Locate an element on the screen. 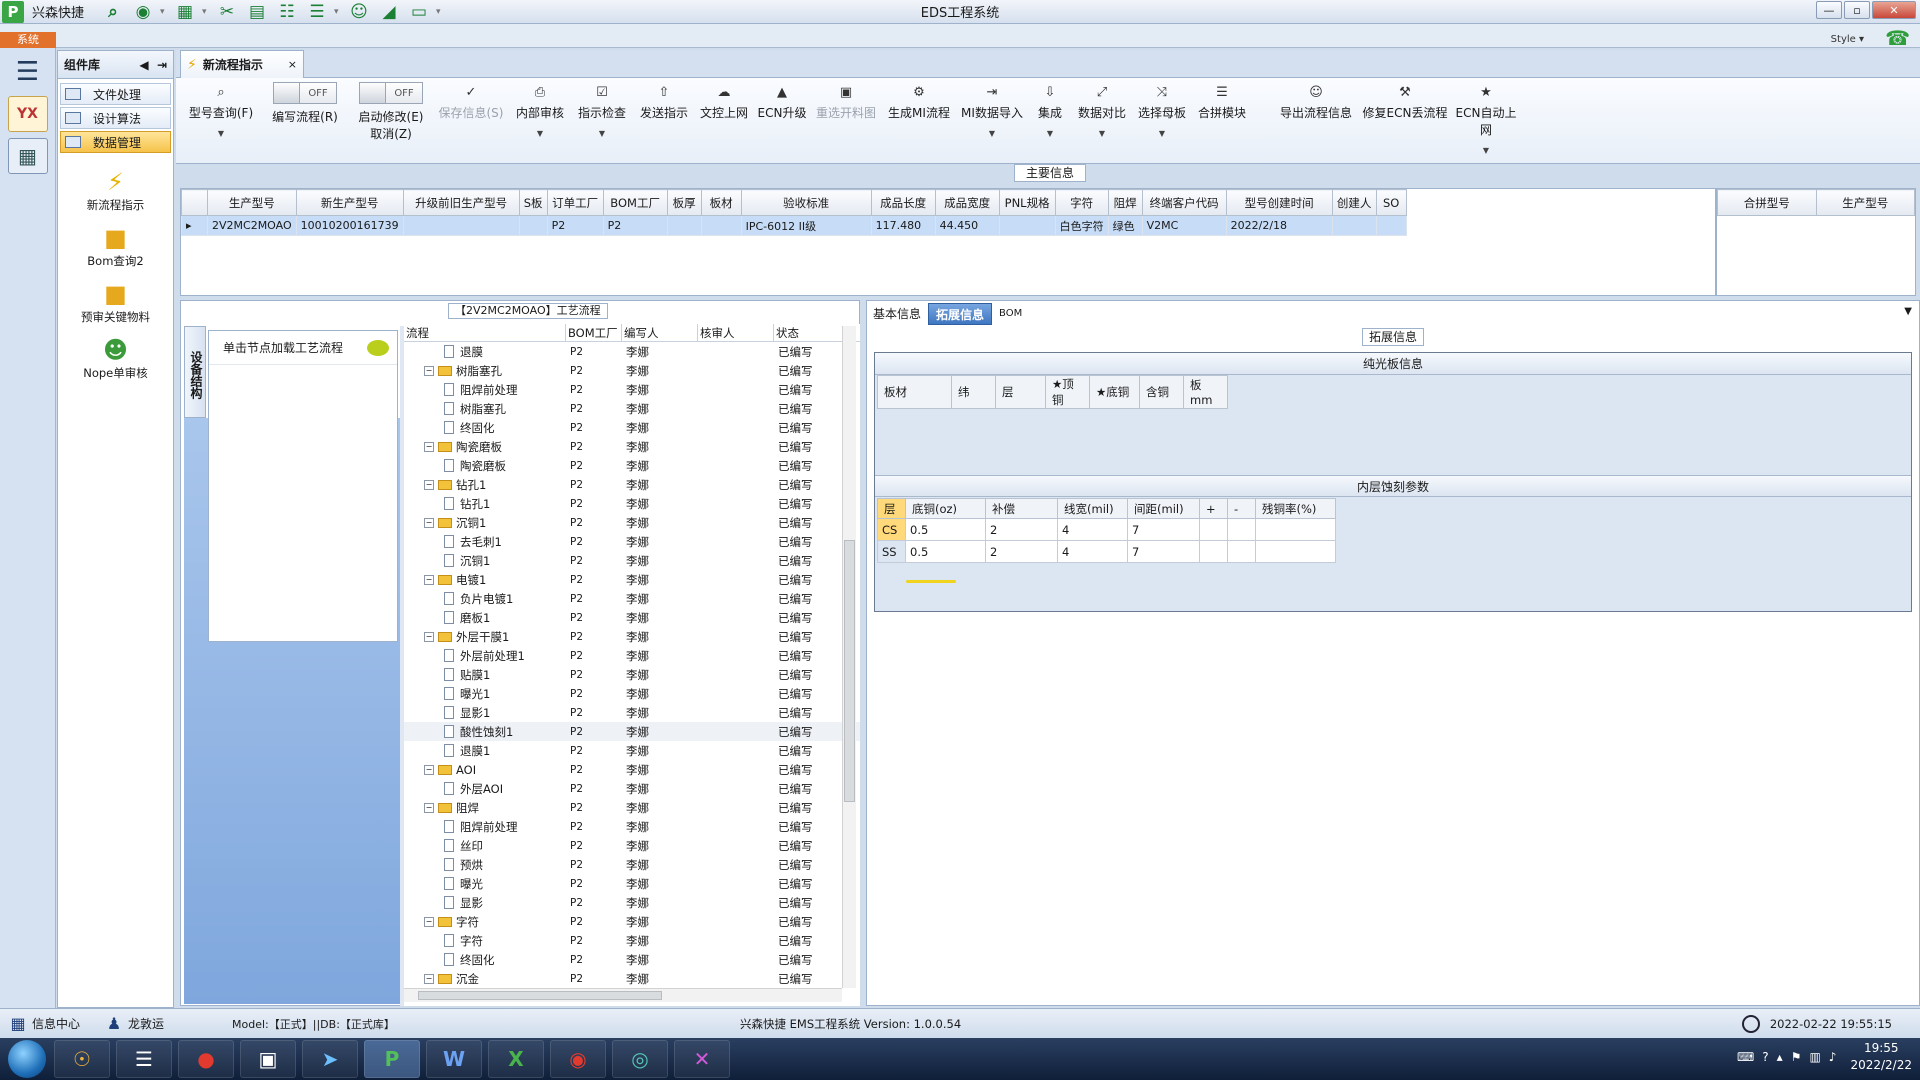 This screenshot has width=1920, height=1080. toggle-switch: OFF is located at coordinates (391, 93).